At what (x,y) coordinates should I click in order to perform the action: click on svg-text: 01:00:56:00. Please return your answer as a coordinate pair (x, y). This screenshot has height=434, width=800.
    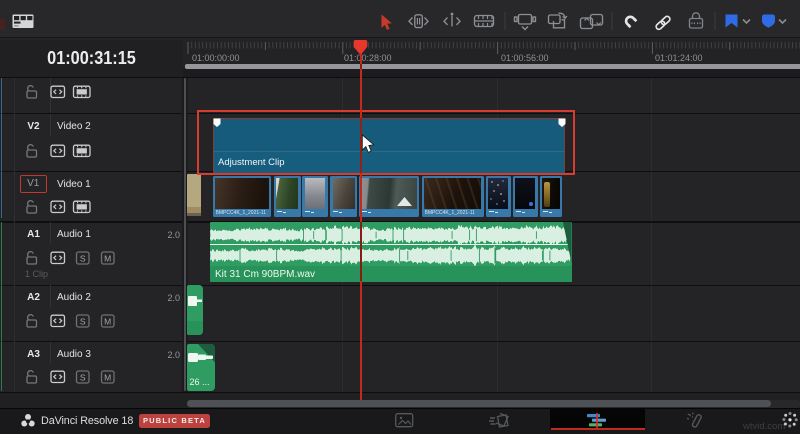
    Looking at the image, I should click on (525, 58).